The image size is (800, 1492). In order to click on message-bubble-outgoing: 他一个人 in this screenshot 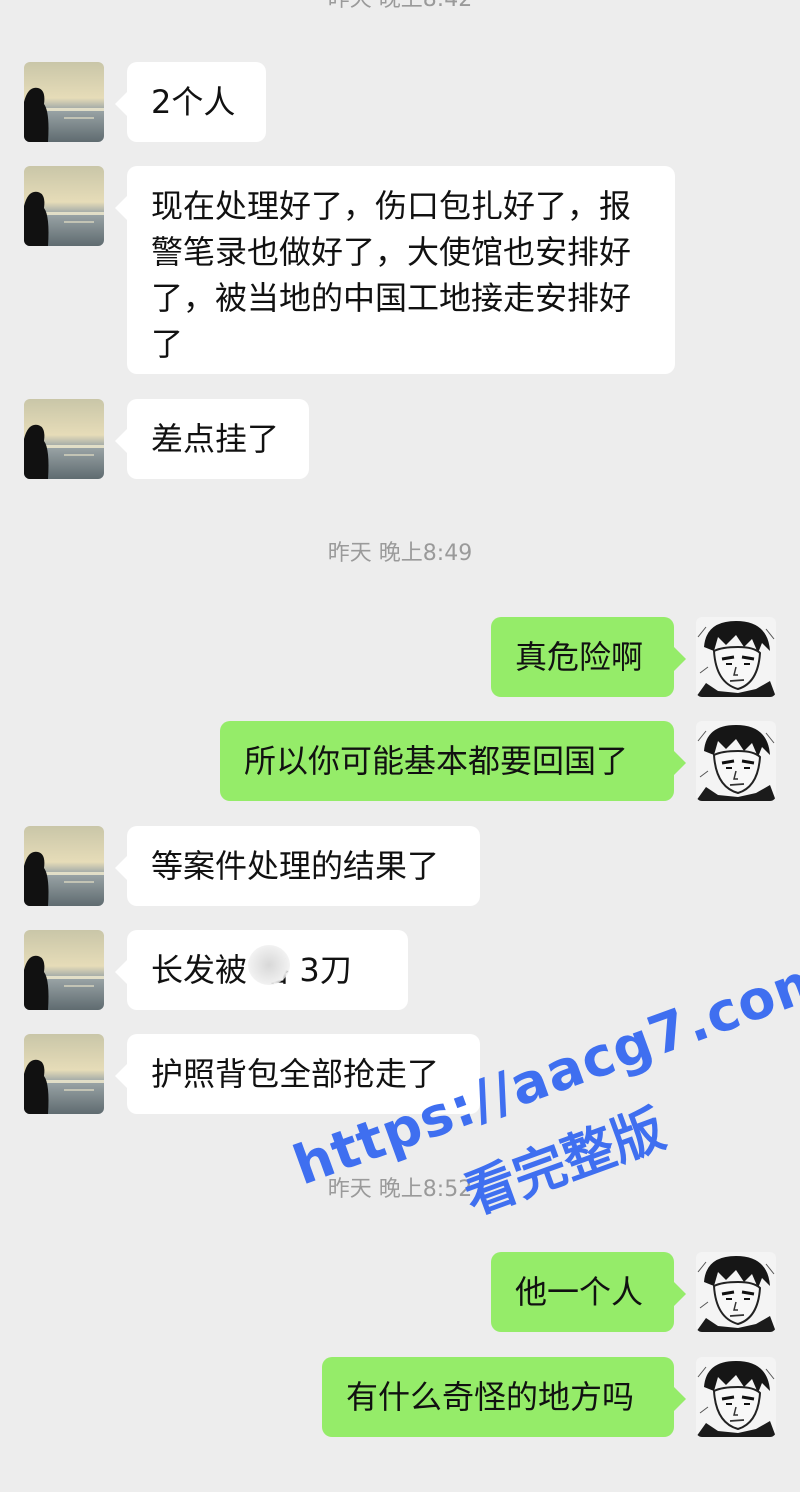, I will do `click(588, 1292)`.